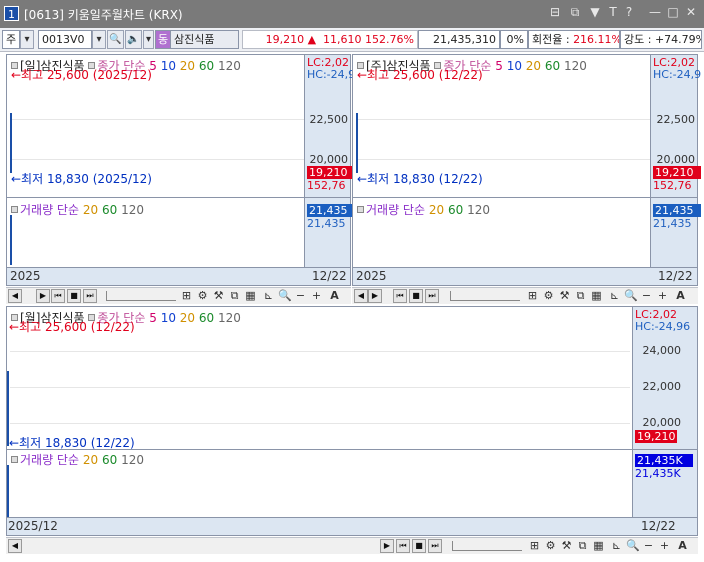 The height and width of the screenshot is (562, 704). I want to click on more-dropdown-icon: ▾, so click(148, 39).